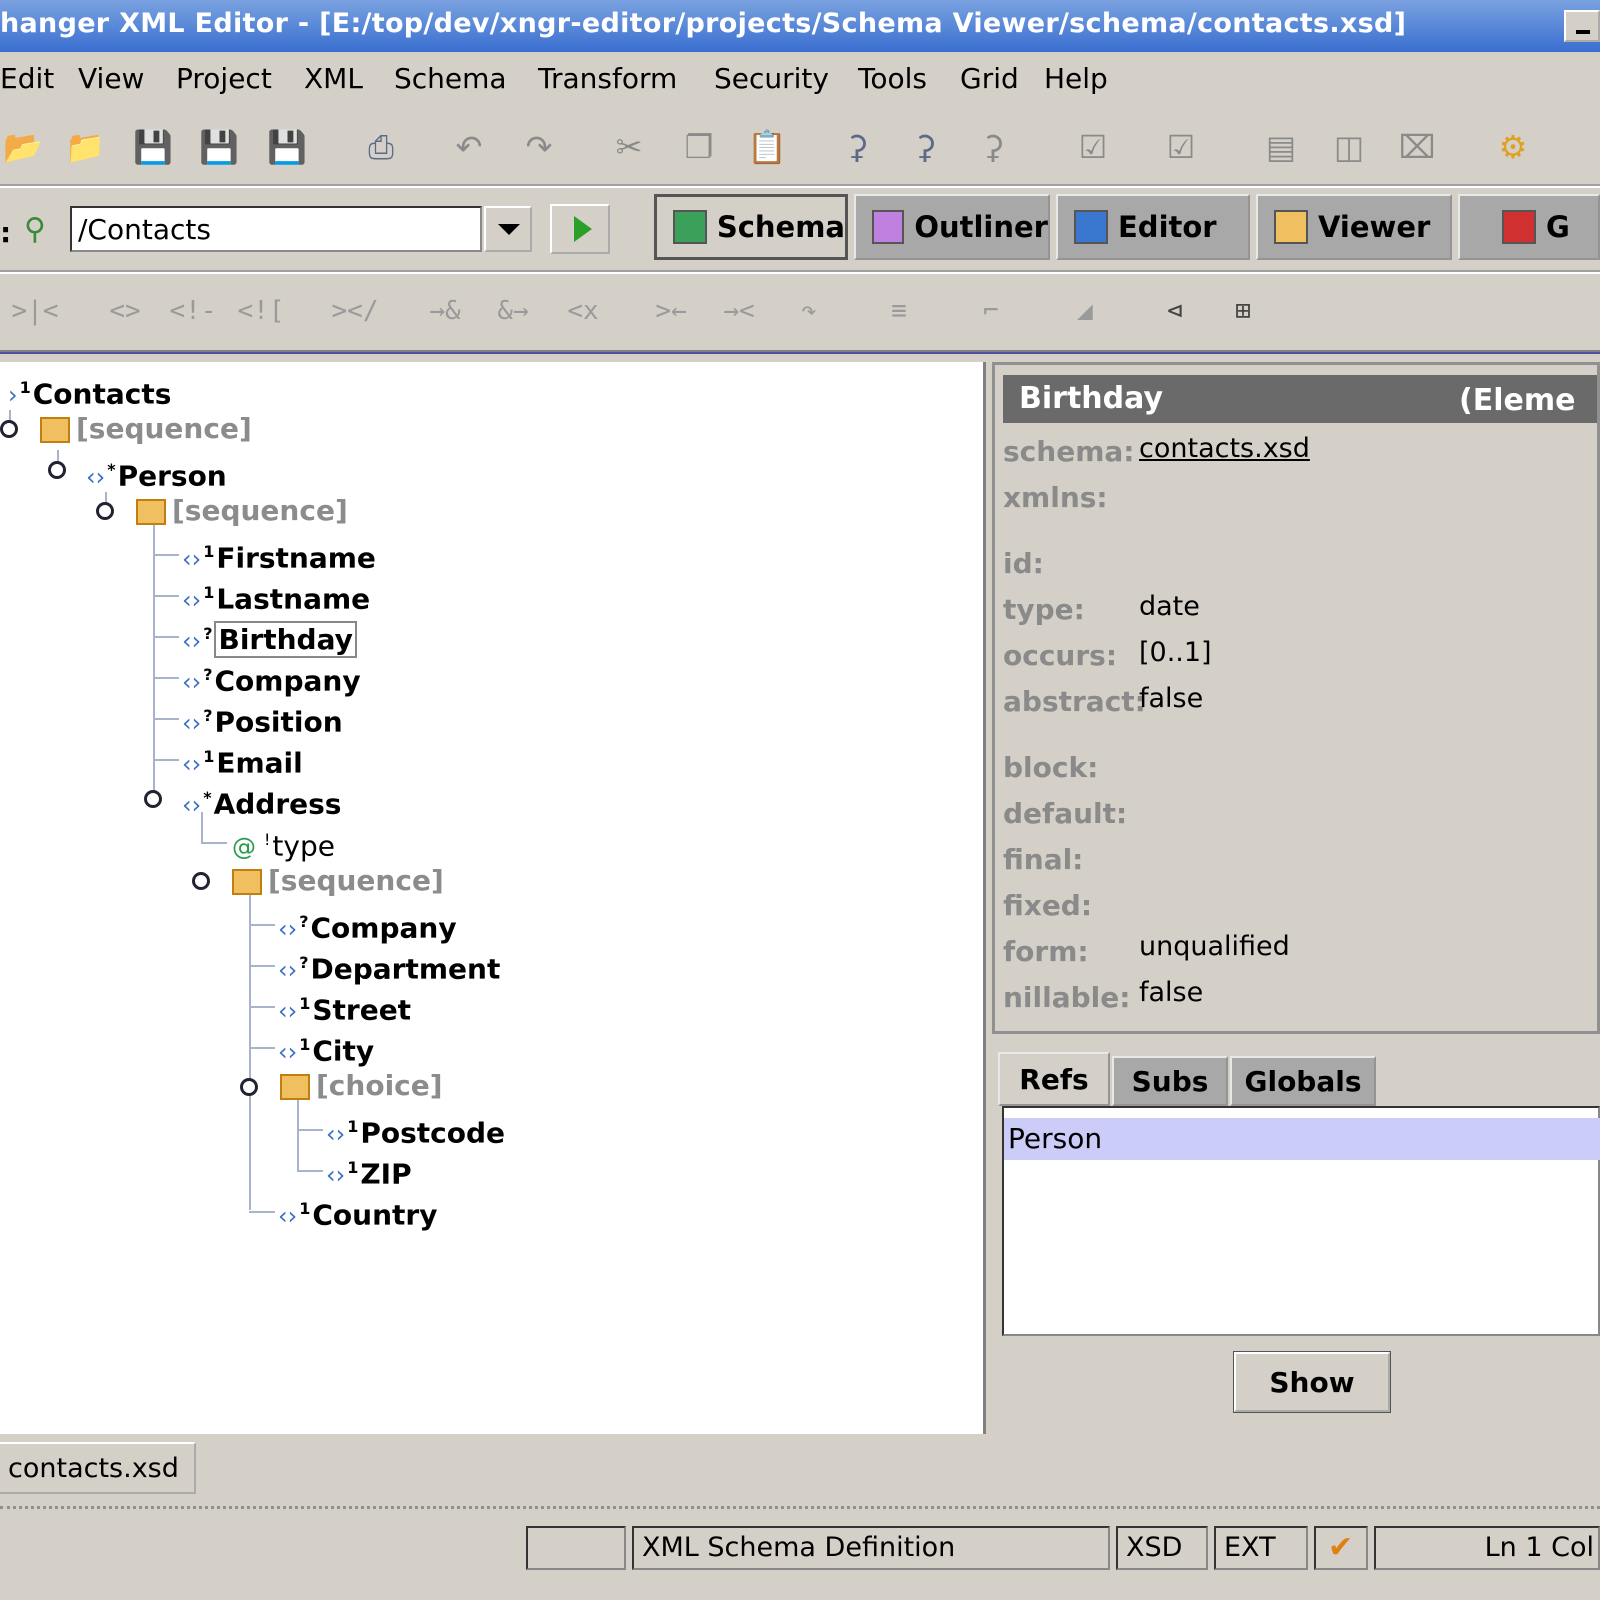  What do you see at coordinates (1085, 311) in the screenshot?
I see `pen-icon: ◢` at bounding box center [1085, 311].